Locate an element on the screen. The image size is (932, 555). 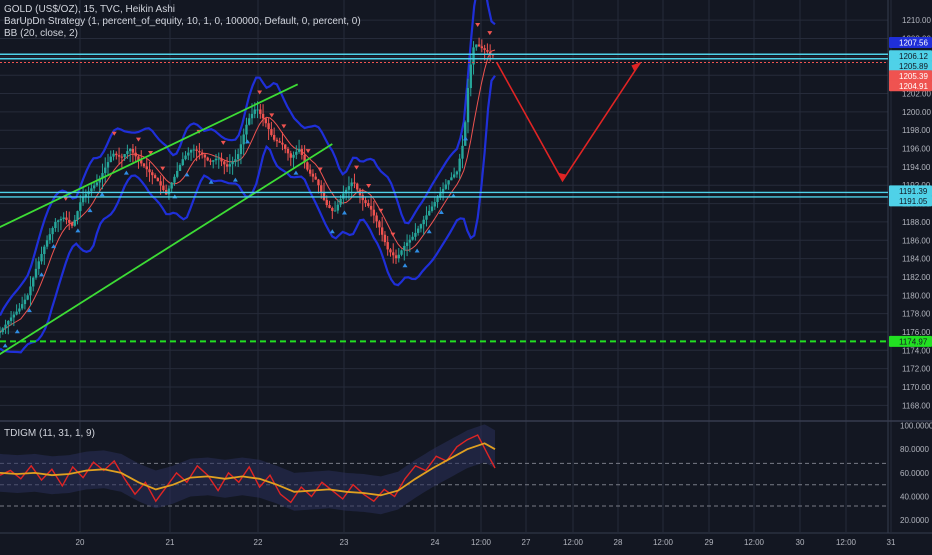
price-axis-label: 1178.00 is located at coordinates (916, 314).